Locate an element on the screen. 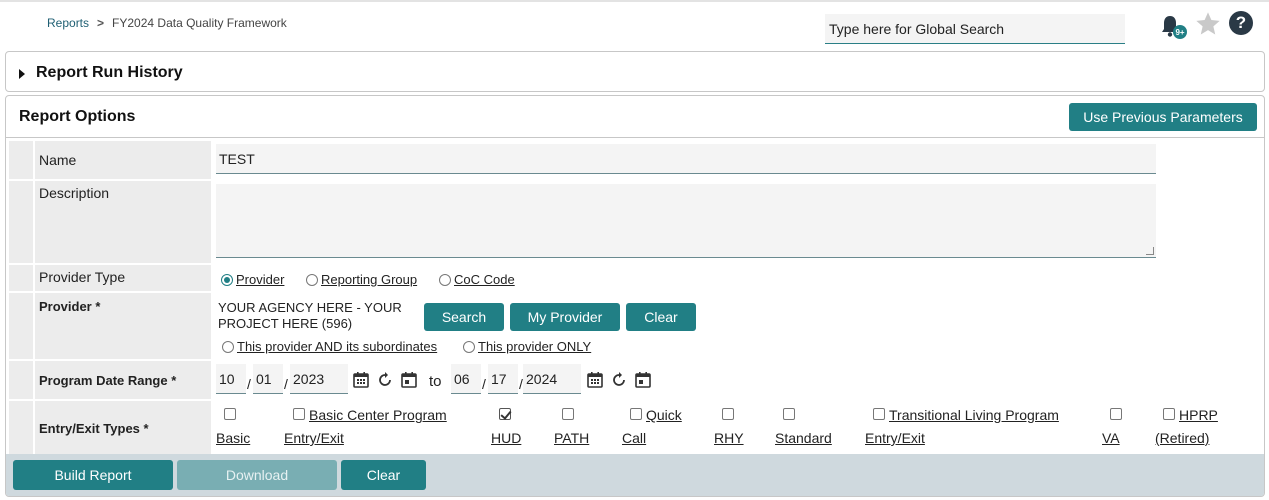 This screenshot has width=1269, height=500. end-calendar-icon is located at coordinates (595, 380).